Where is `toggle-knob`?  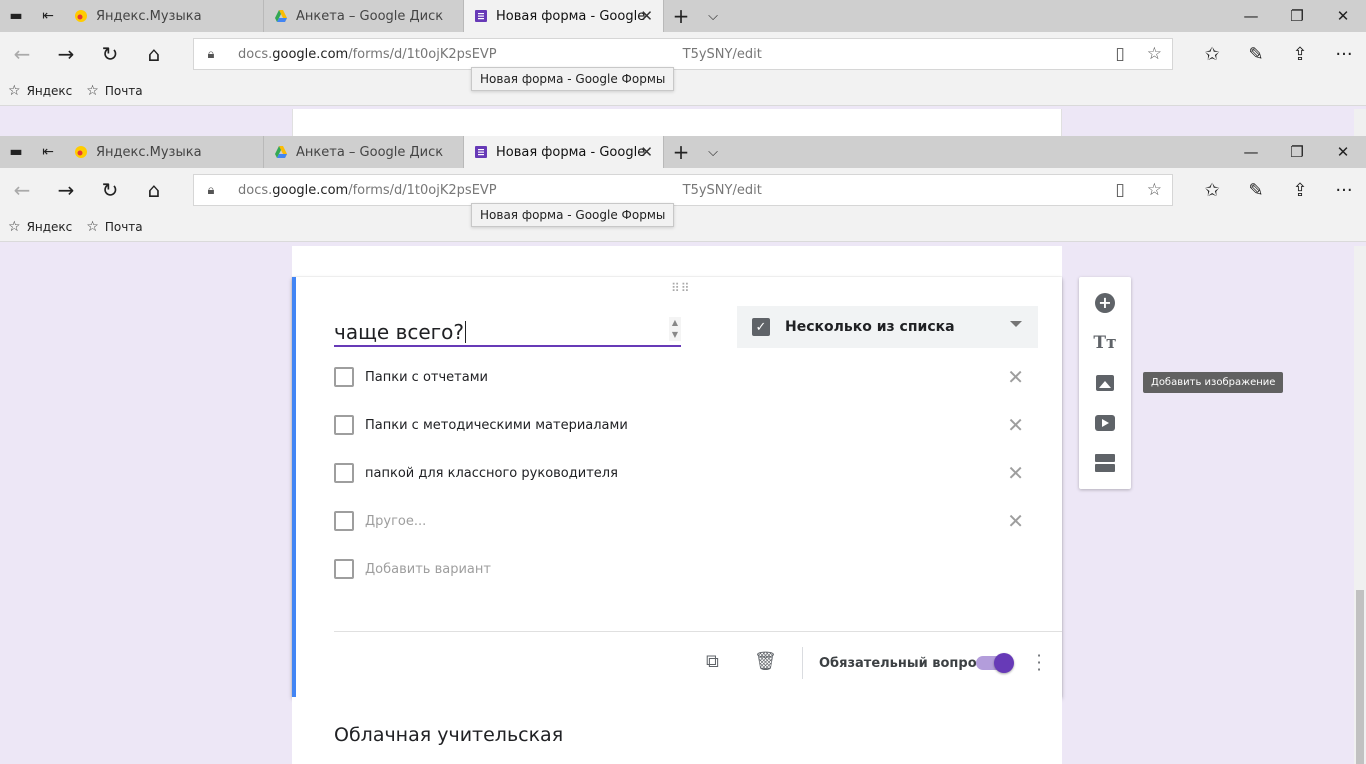 toggle-knob is located at coordinates (1004, 663).